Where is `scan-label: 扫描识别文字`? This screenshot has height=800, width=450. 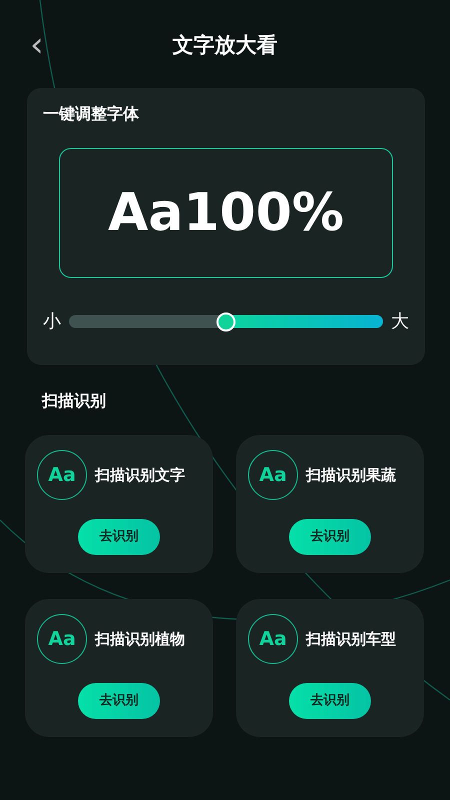
scan-label: 扫描识别文字 is located at coordinates (140, 475).